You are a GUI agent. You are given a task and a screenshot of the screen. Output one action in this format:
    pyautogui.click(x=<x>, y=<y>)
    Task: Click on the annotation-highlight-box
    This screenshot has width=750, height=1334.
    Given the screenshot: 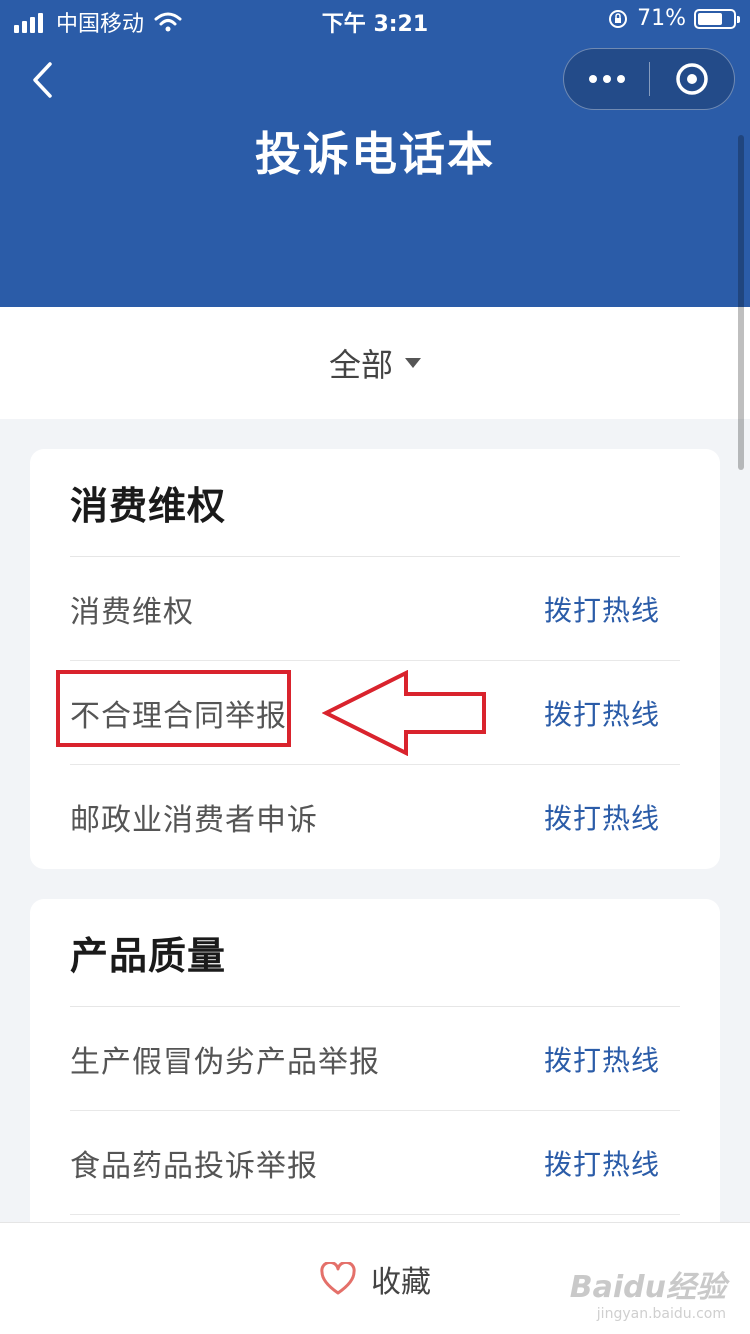 What is the action you would take?
    pyautogui.click(x=173, y=708)
    